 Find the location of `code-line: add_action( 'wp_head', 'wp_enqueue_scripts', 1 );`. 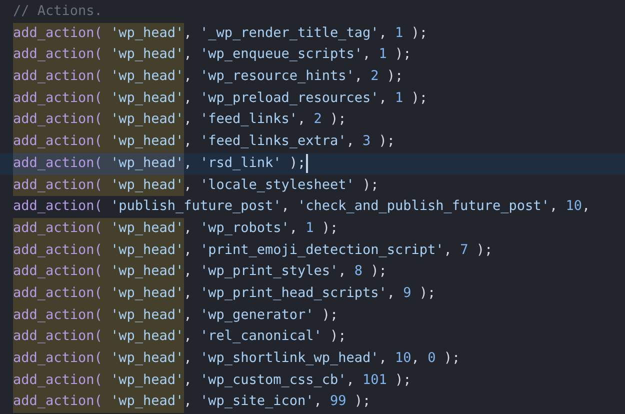

code-line: add_action( 'wp_head', 'wp_enqueue_scripts', 1 ); is located at coordinates (212, 54).